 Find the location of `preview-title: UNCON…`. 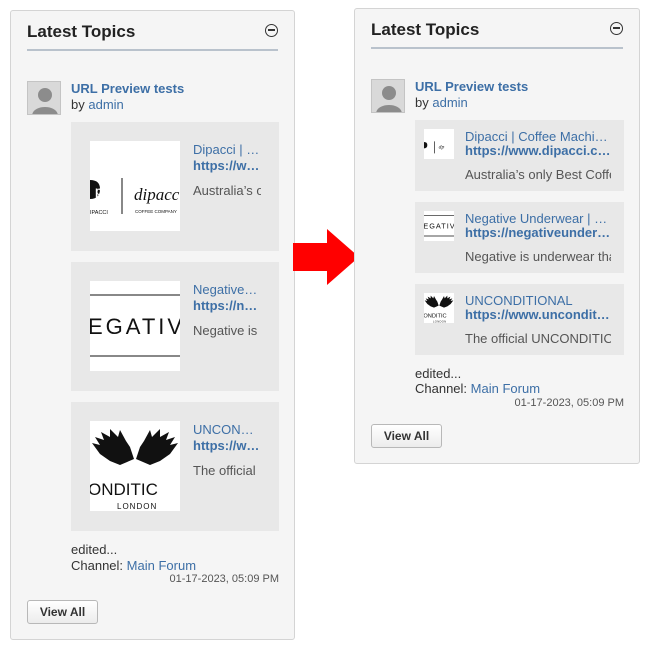

preview-title: UNCON… is located at coordinates (228, 429).